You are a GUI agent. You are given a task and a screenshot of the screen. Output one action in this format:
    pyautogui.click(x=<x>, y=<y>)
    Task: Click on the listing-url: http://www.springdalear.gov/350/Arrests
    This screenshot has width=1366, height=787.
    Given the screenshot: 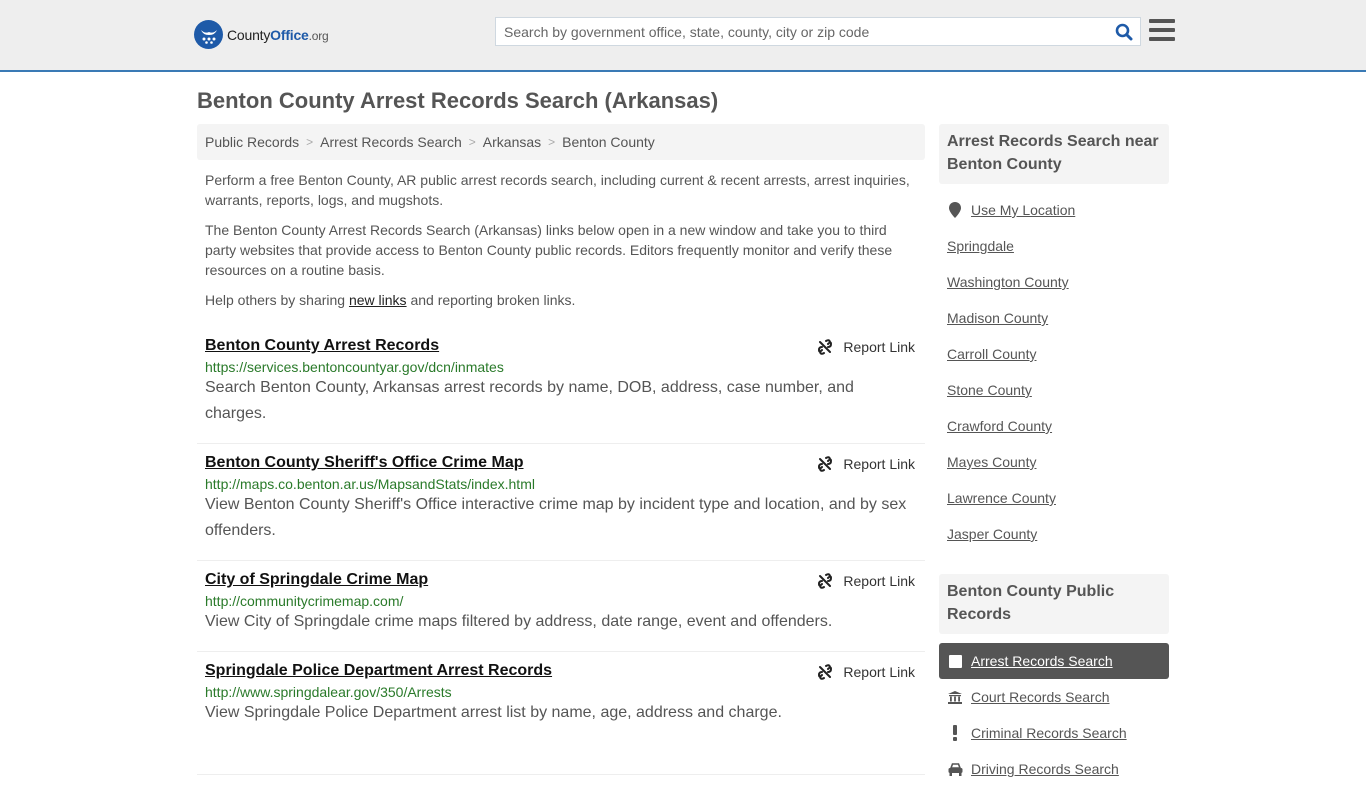 What is the action you would take?
    pyautogui.click(x=561, y=692)
    